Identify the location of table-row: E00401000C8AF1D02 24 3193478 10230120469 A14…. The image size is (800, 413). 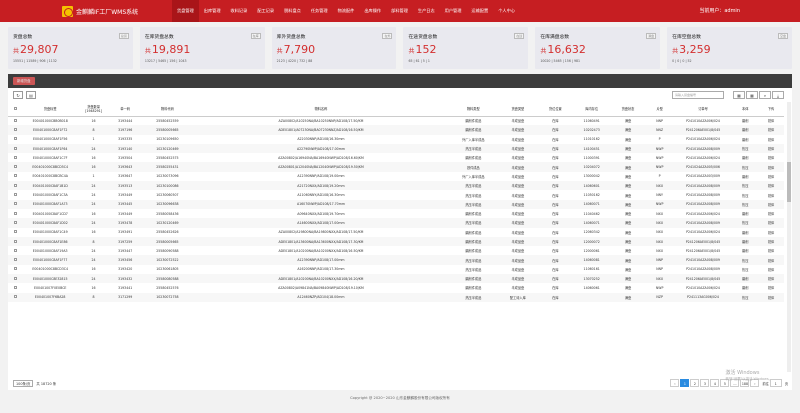
(396, 223).